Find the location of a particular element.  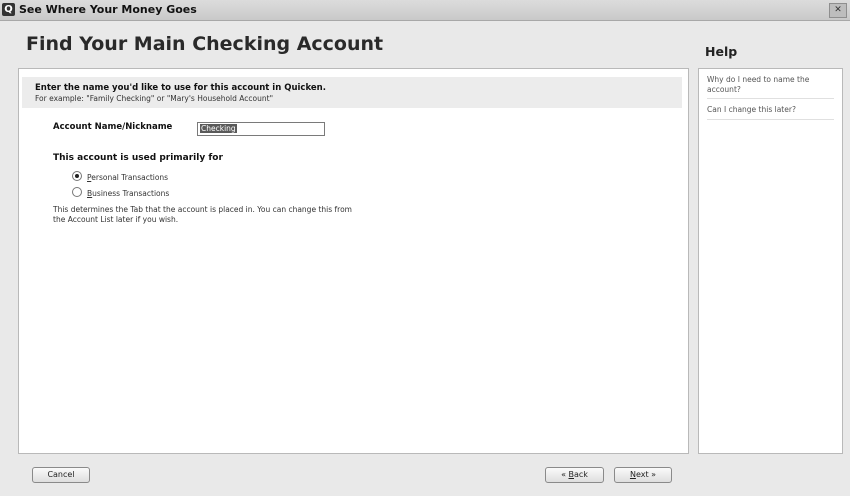

back-button: « Back is located at coordinates (574, 475).